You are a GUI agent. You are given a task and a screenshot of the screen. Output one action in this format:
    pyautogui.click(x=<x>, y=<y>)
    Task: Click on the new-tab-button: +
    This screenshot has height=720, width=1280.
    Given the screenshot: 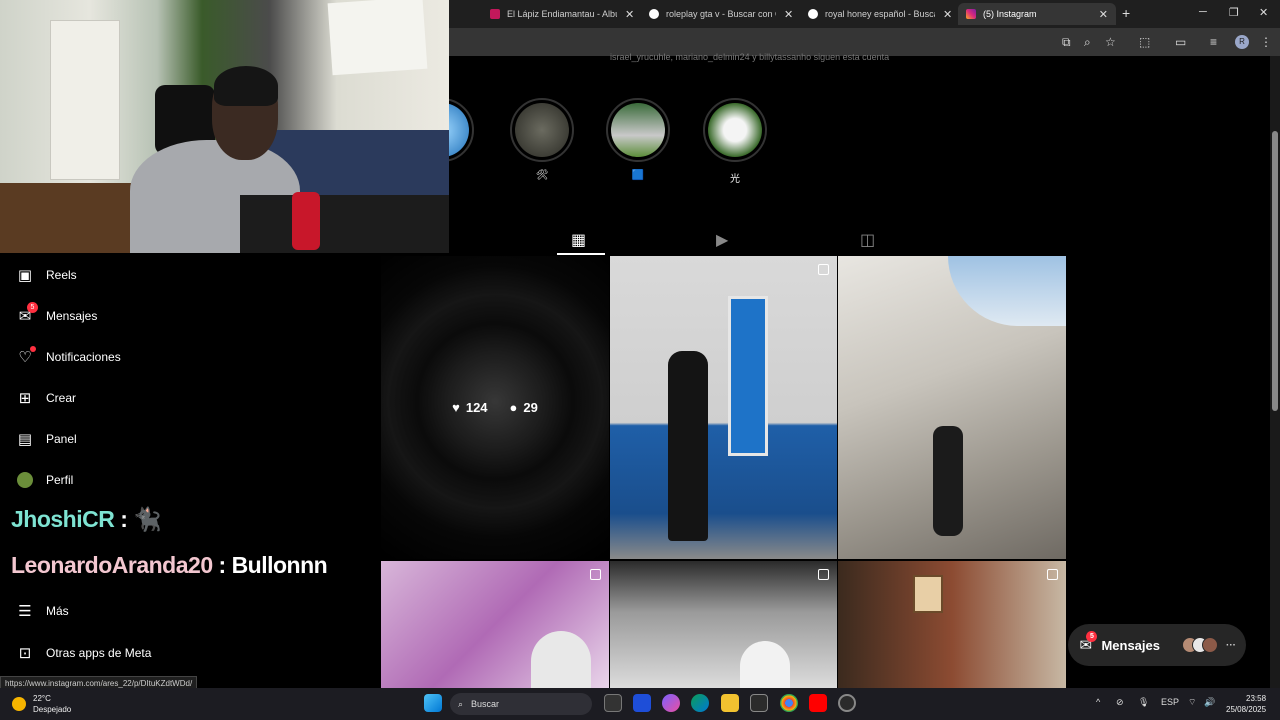 What is the action you would take?
    pyautogui.click(x=1126, y=13)
    